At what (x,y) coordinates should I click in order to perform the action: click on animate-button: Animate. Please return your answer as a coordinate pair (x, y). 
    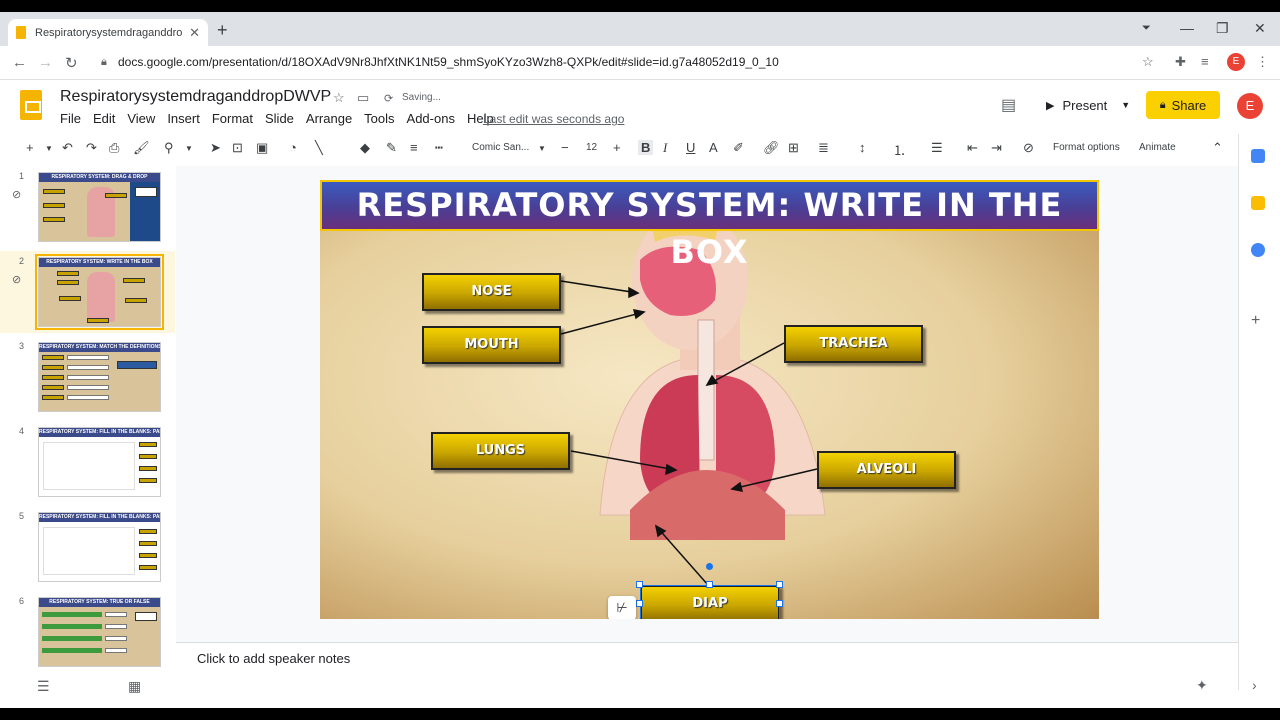
    Looking at the image, I should click on (1157, 147).